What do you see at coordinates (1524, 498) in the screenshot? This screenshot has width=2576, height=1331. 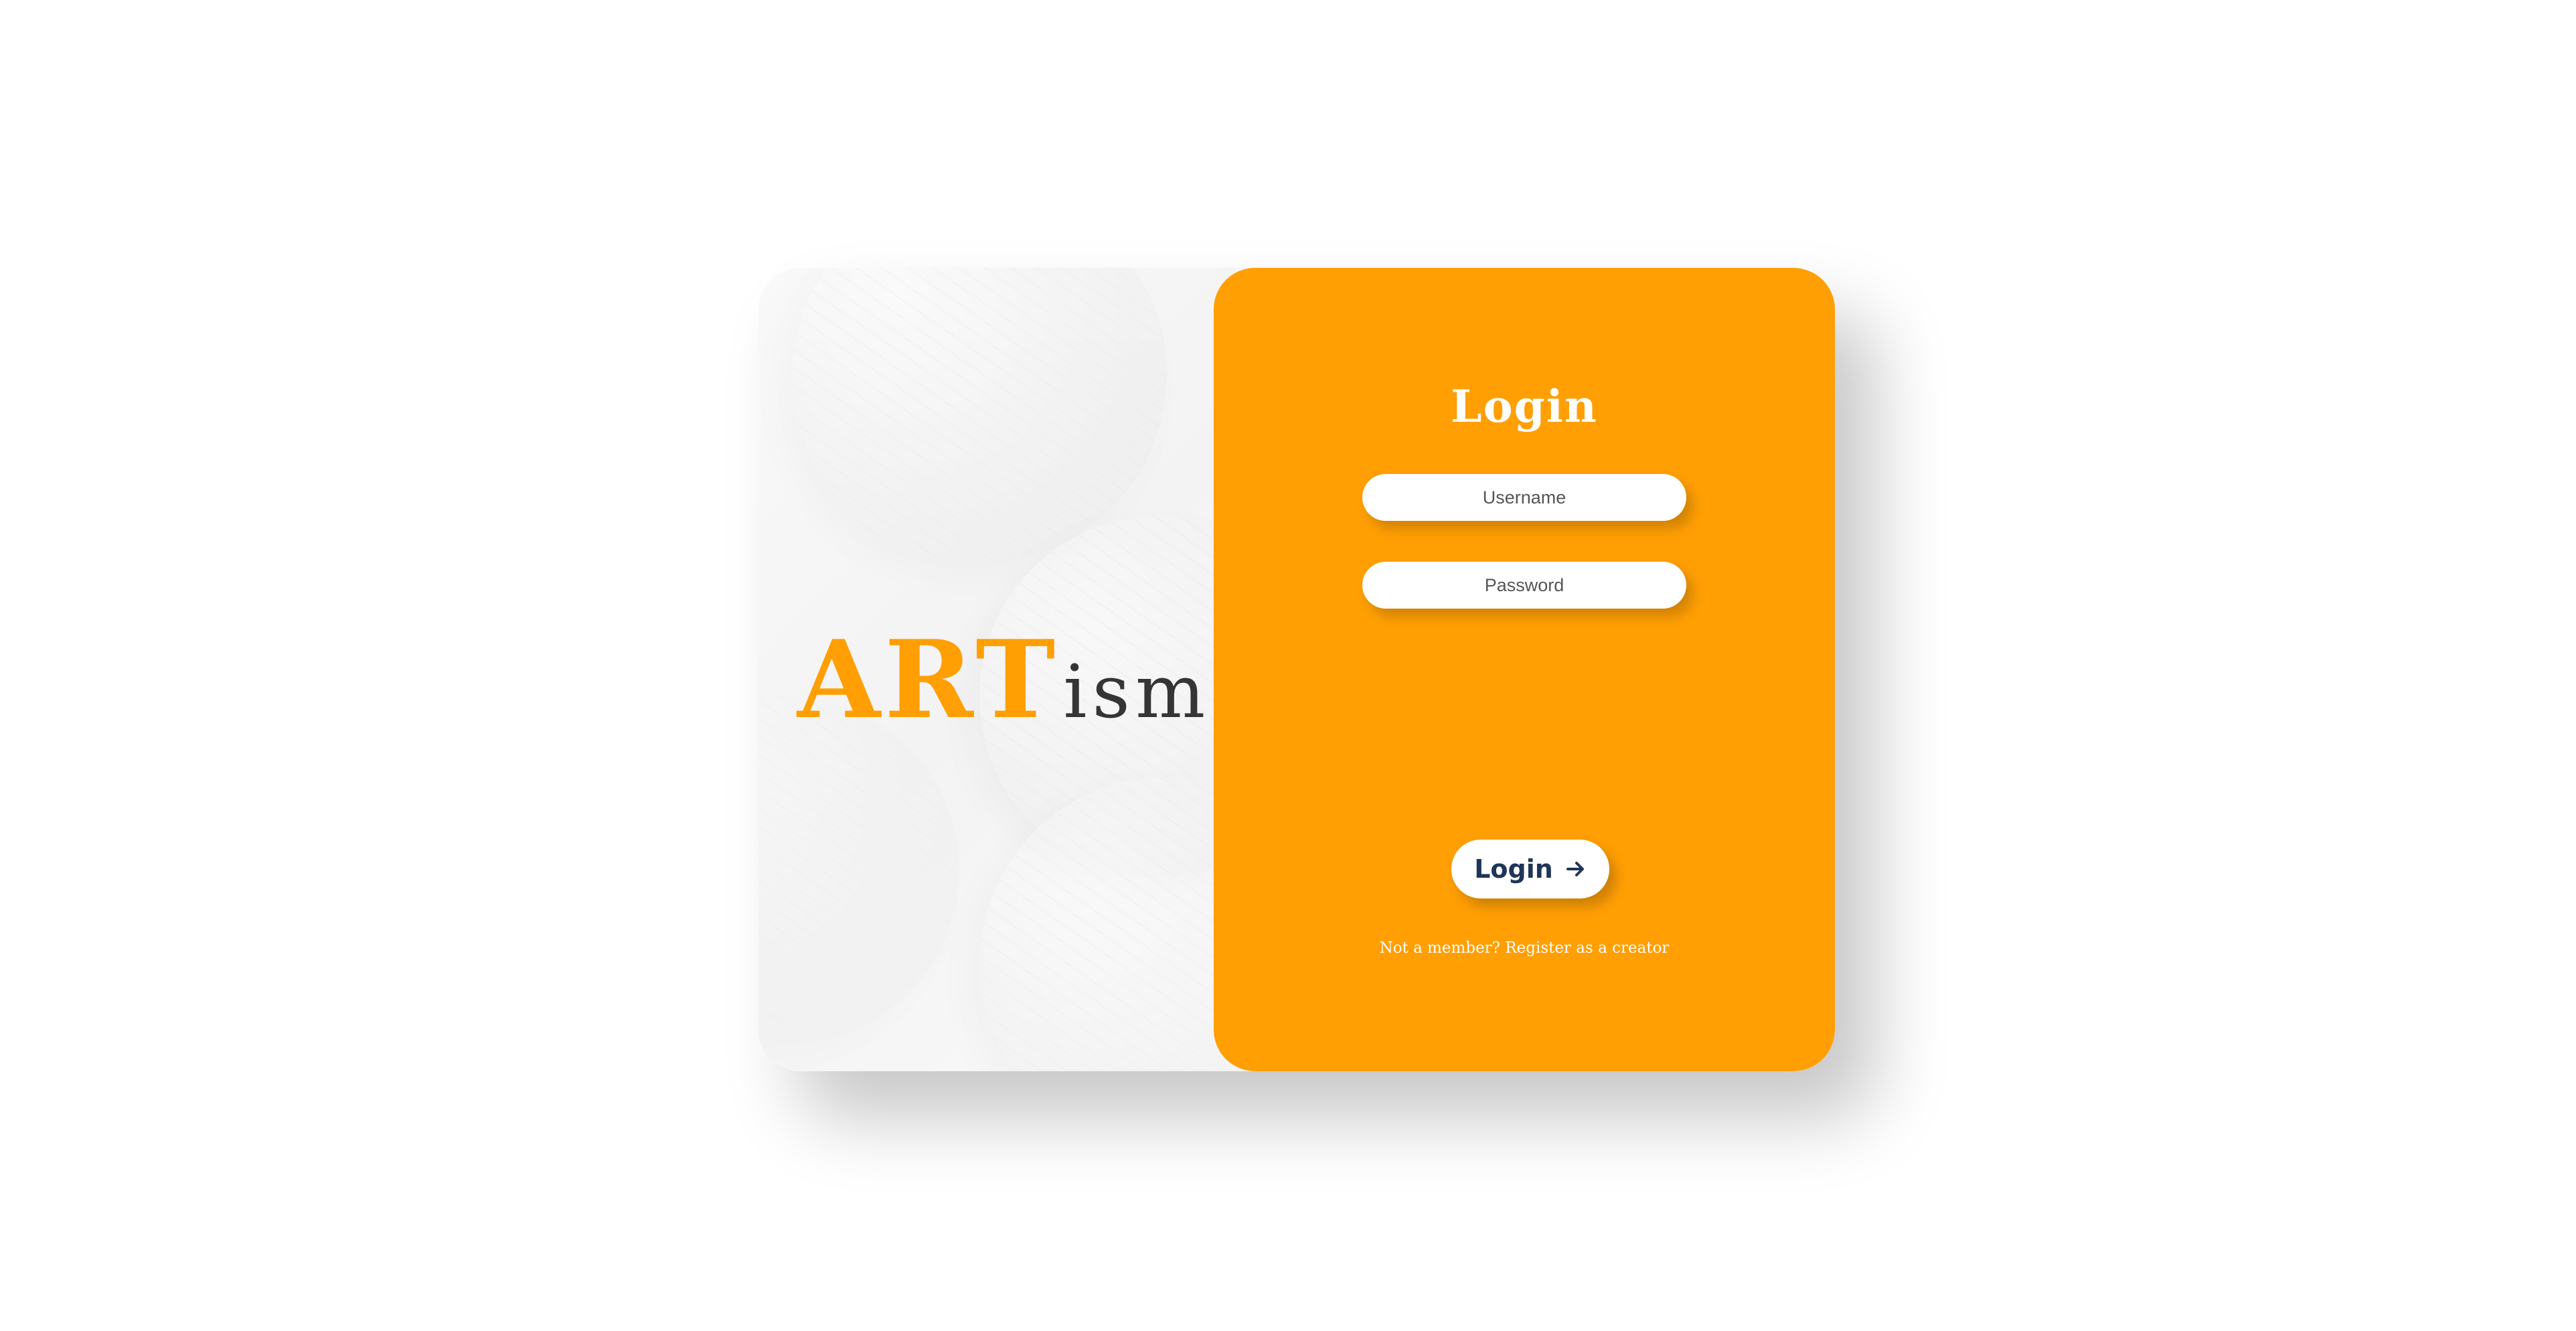 I see `username-input` at bounding box center [1524, 498].